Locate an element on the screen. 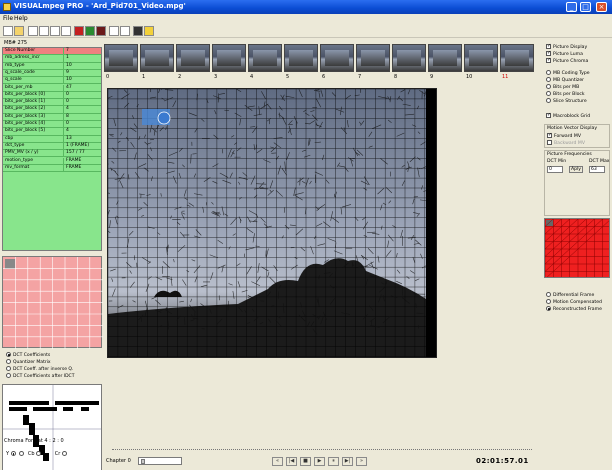 The image size is (612, 470). rewind-button: « is located at coordinates (277, 461).